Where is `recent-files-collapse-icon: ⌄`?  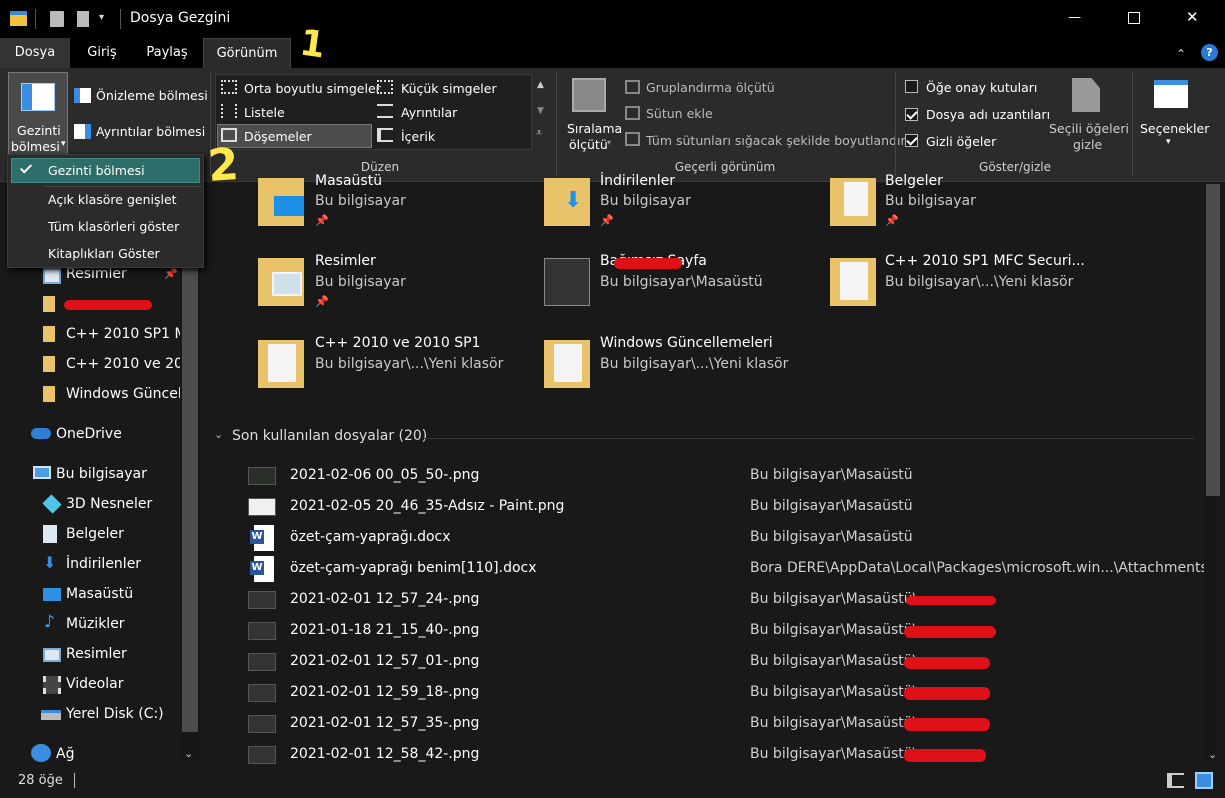 recent-files-collapse-icon: ⌄ is located at coordinates (218, 434).